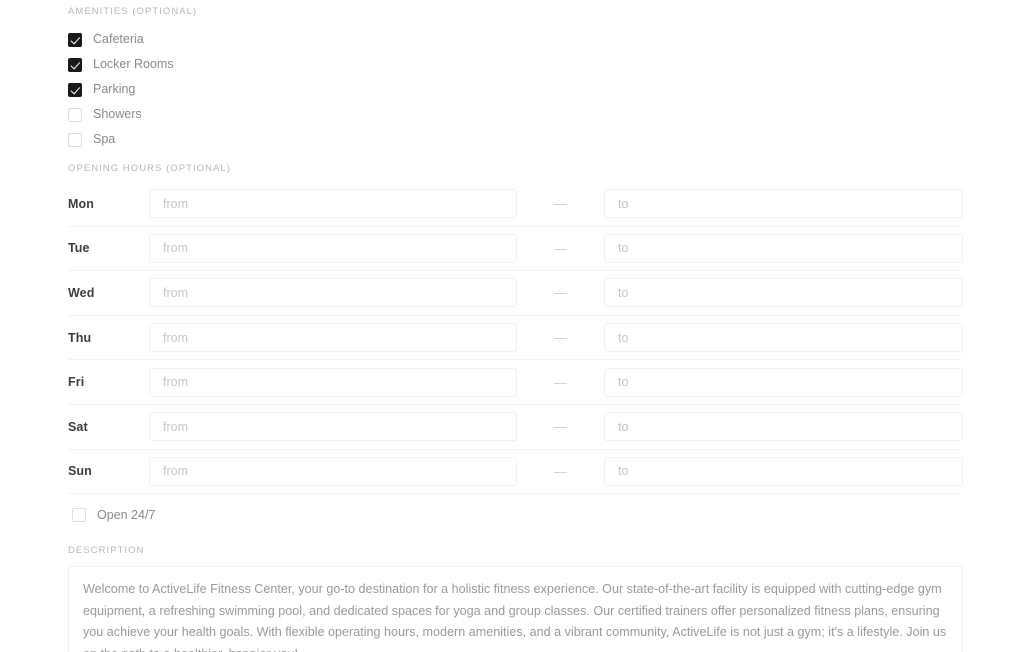 The image size is (1024, 652). I want to click on amenity-row: Cafeteria, so click(268, 39).